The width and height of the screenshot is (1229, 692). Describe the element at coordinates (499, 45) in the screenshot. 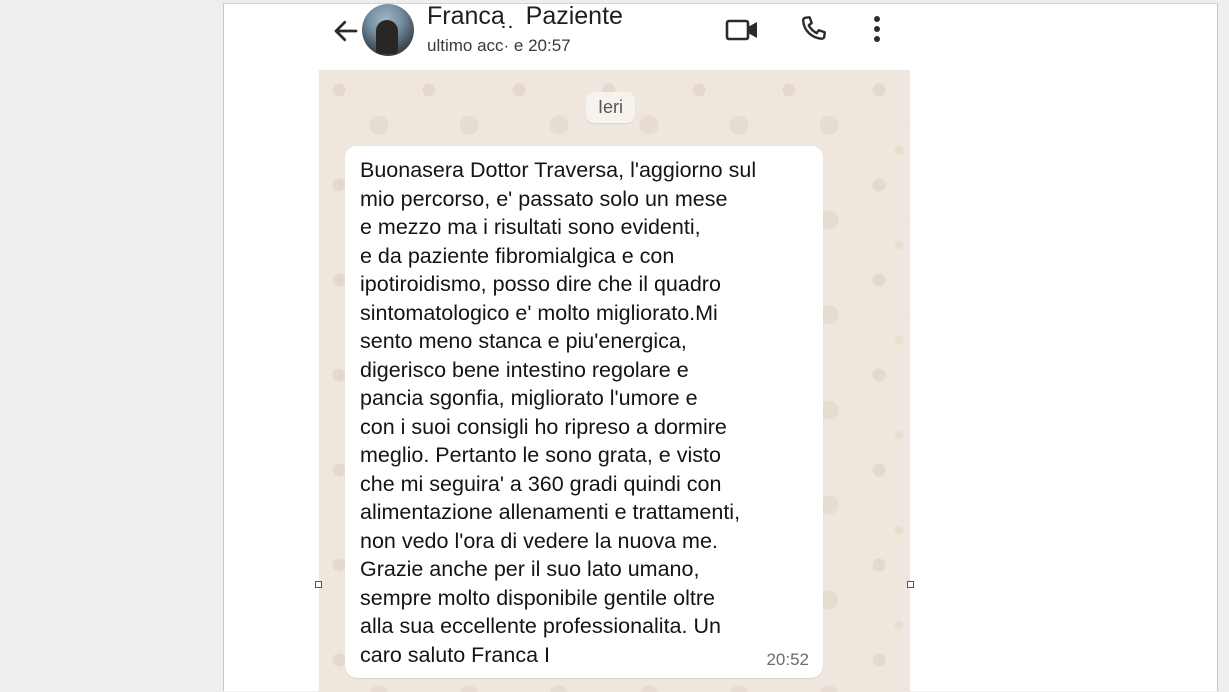

I see `last-seen-status: ultimo acc· e 20:57` at that location.